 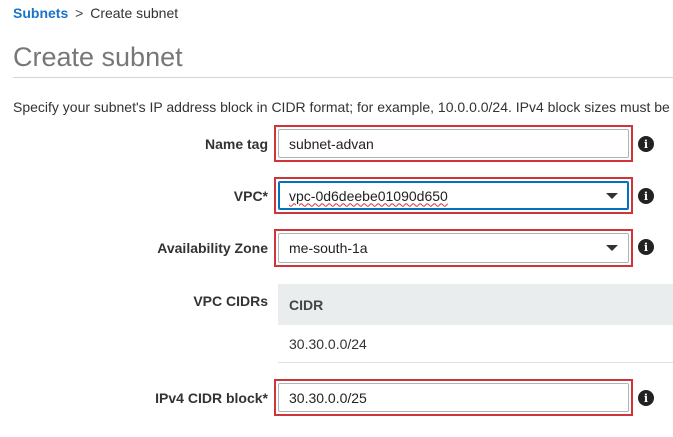 I want to click on title-divider, so click(x=343, y=77).